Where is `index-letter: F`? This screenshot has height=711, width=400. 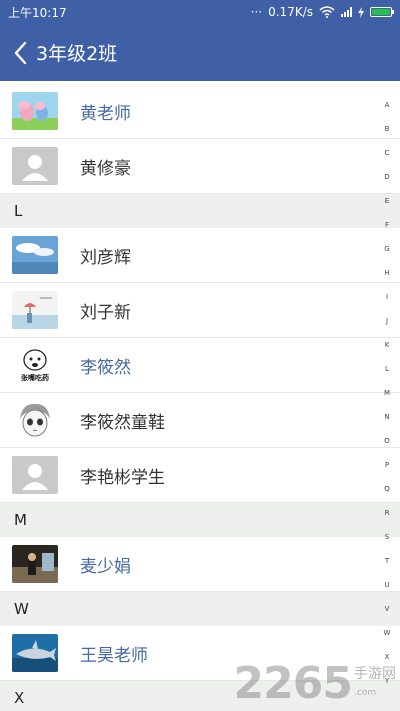
index-letter: F is located at coordinates (387, 225).